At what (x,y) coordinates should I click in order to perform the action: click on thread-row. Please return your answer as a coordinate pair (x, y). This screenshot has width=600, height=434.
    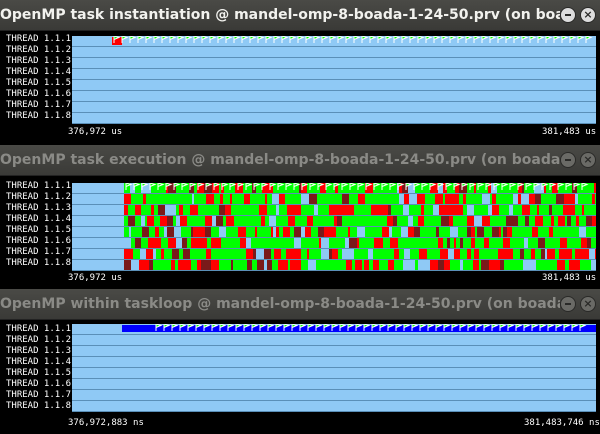
    Looking at the image, I should click on (334, 373).